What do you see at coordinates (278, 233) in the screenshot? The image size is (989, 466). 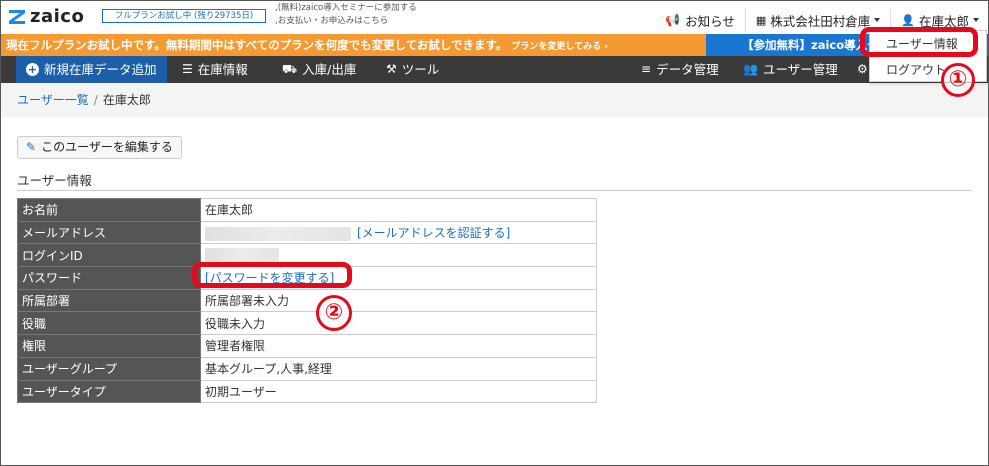 I see `redacted-email` at bounding box center [278, 233].